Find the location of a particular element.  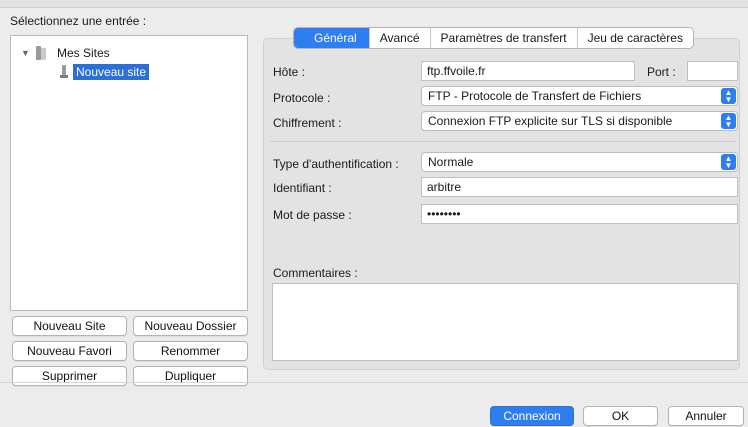

rename-button: Renommer is located at coordinates (190, 351).